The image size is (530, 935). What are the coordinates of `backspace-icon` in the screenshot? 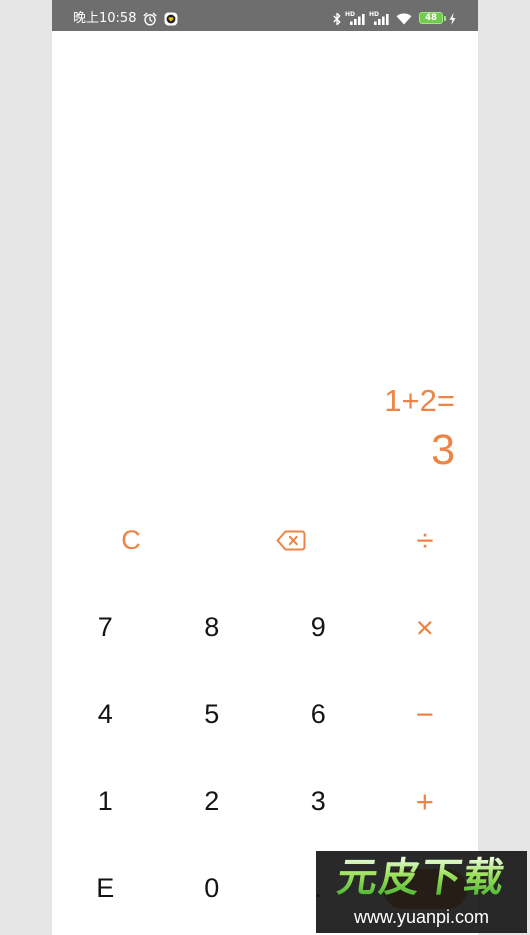 It's located at (291, 540).